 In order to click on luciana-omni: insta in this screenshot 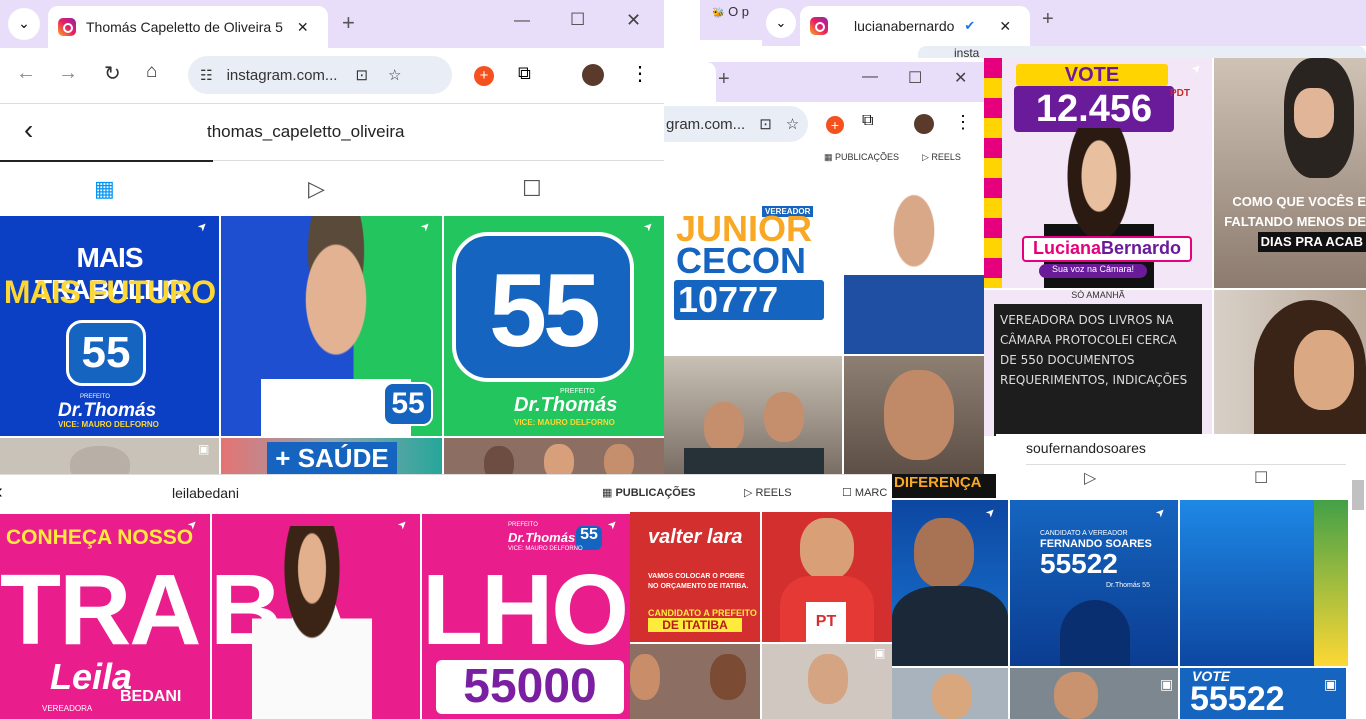, I will do `click(1142, 52)`.